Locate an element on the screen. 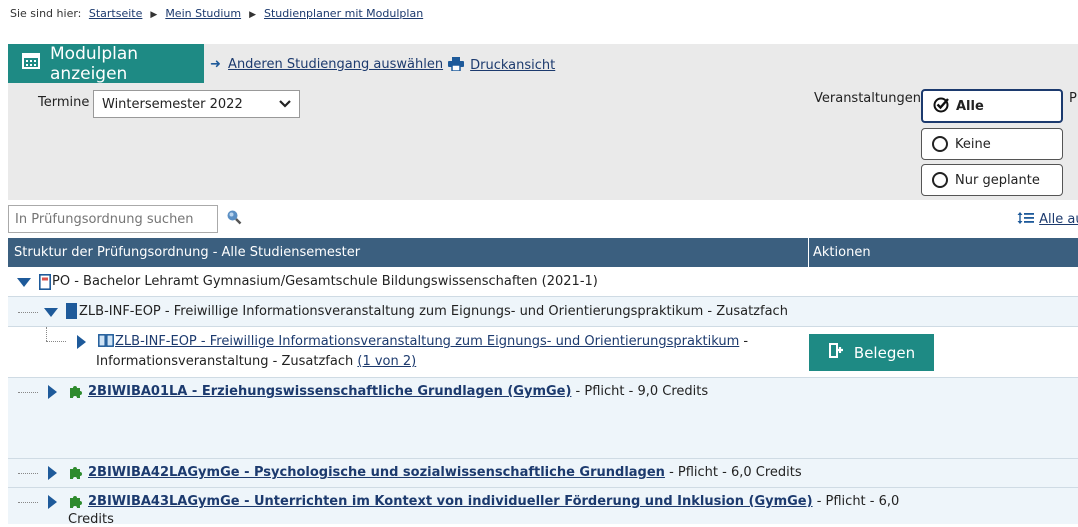 The height and width of the screenshot is (527, 1078). termine-label: Termine is located at coordinates (64, 102).